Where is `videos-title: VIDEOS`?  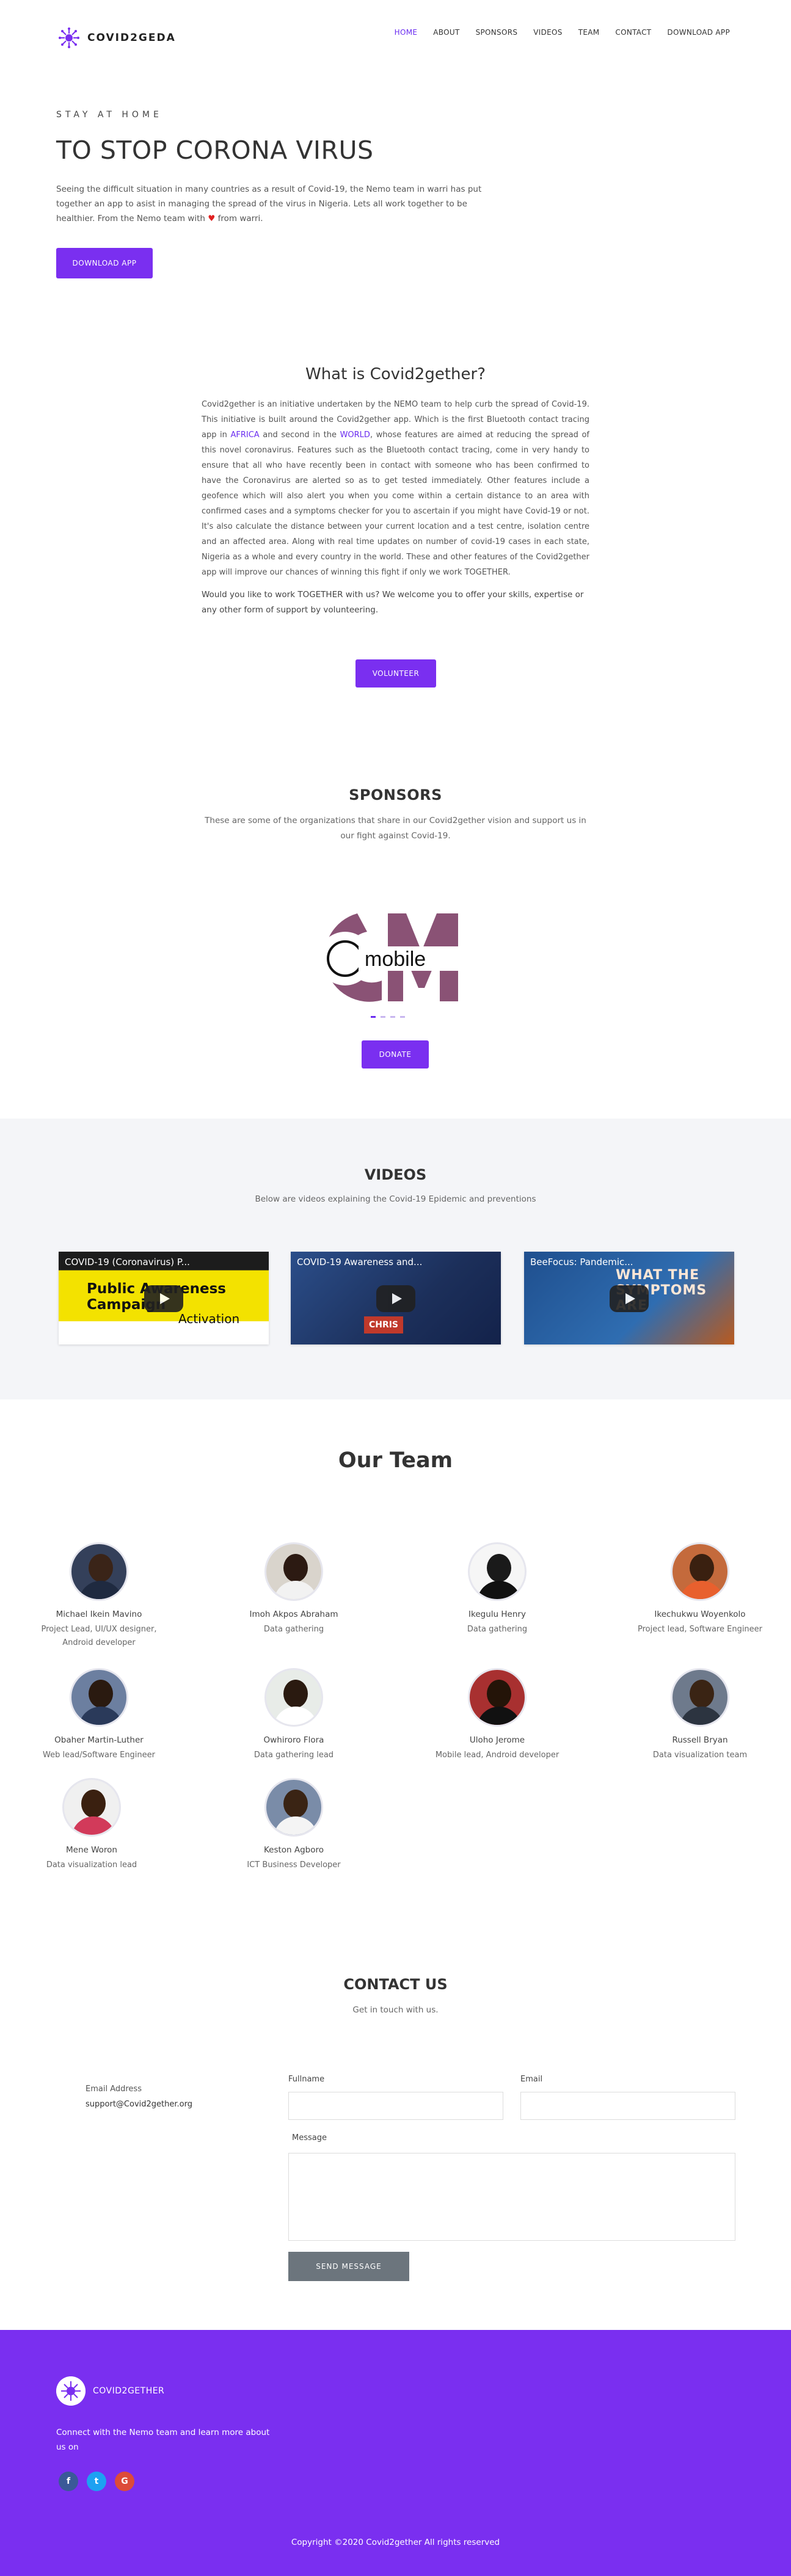 videos-title: VIDEOS is located at coordinates (395, 1174).